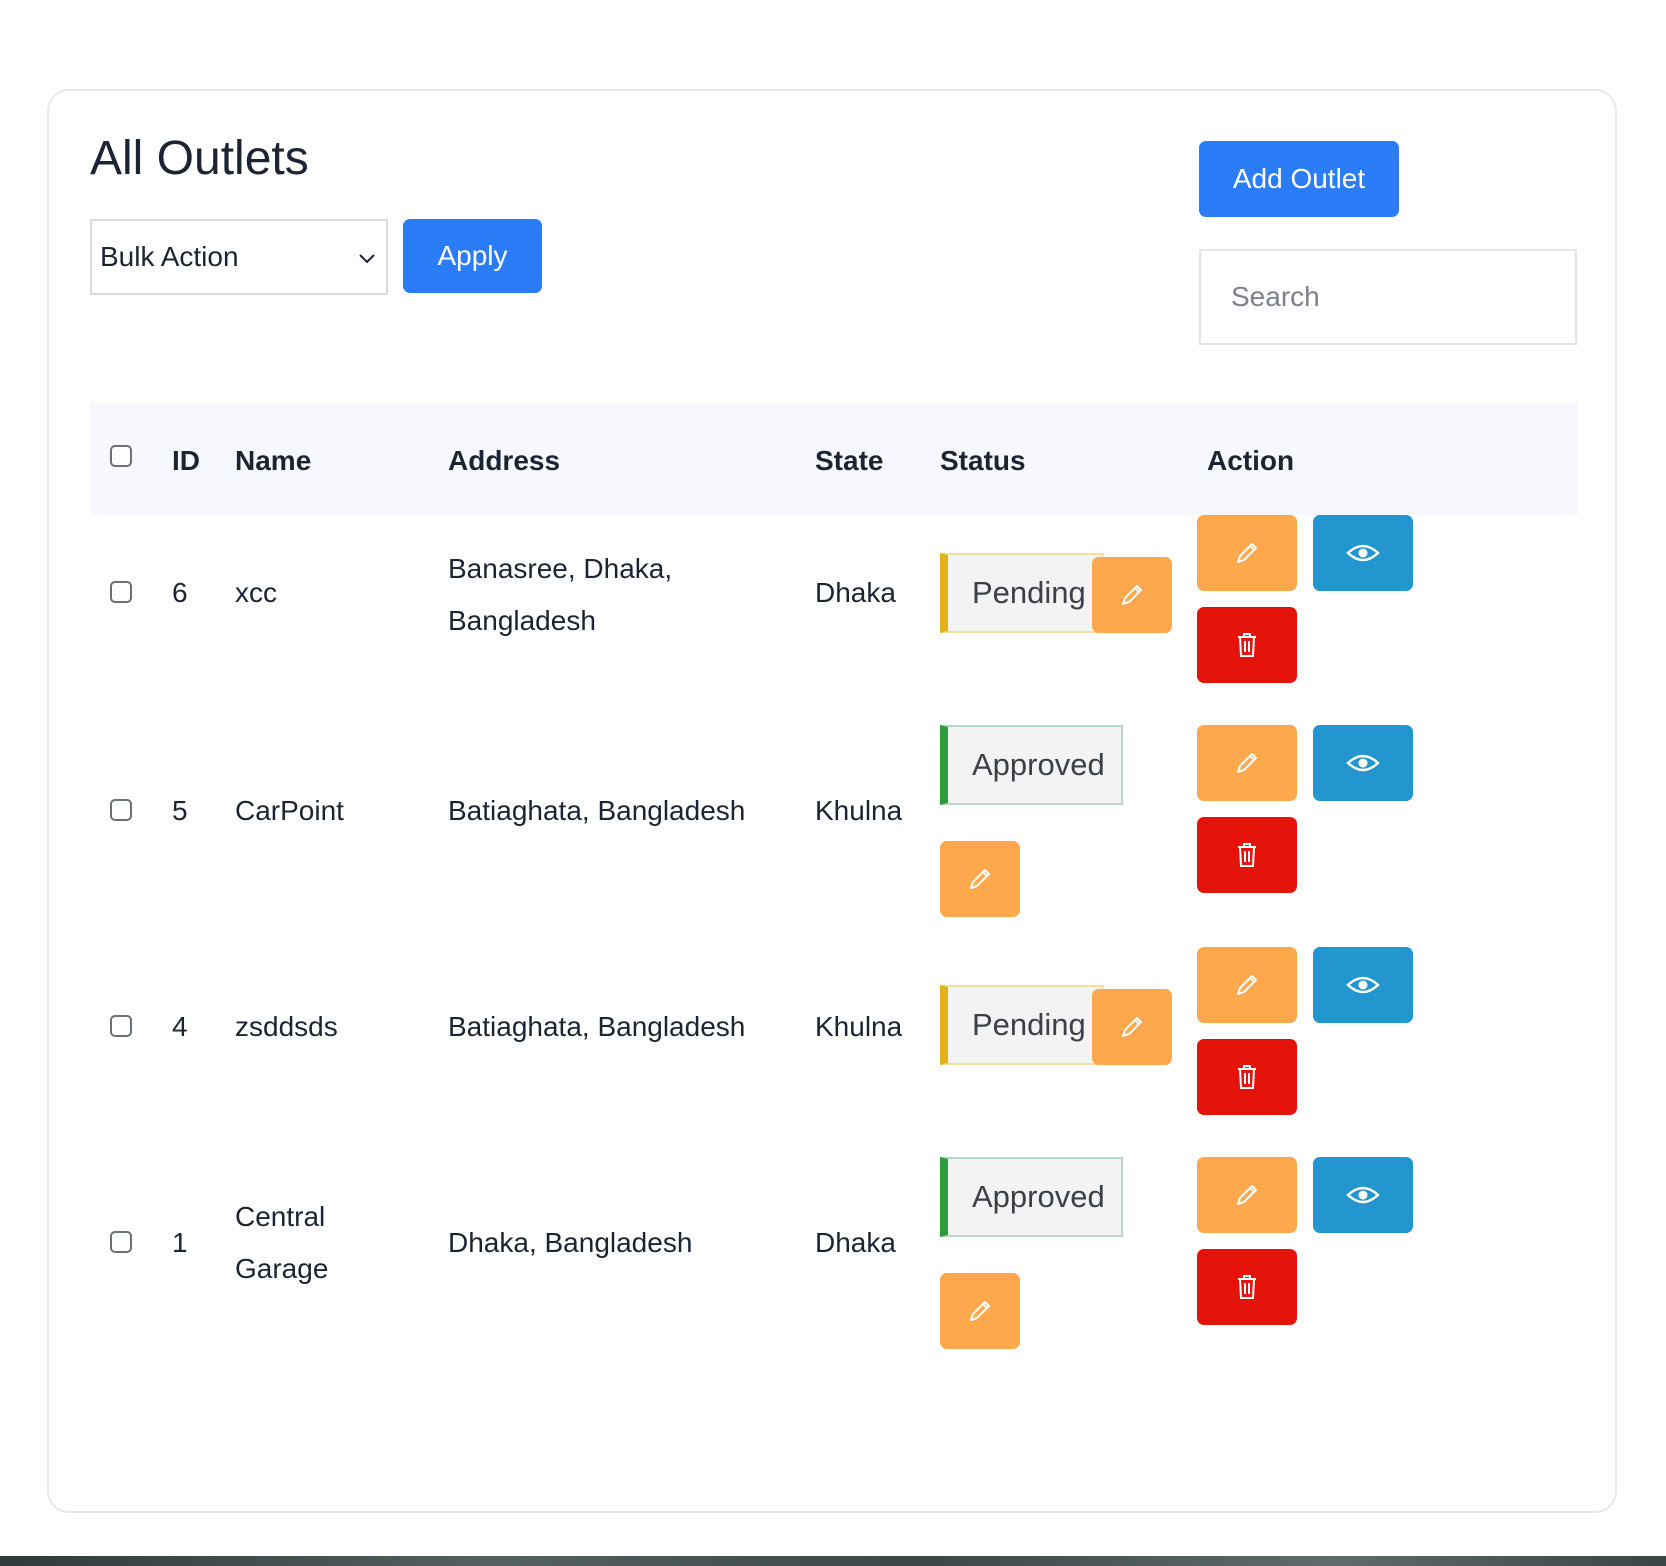  I want to click on column-header-status: Status, so click(983, 460).